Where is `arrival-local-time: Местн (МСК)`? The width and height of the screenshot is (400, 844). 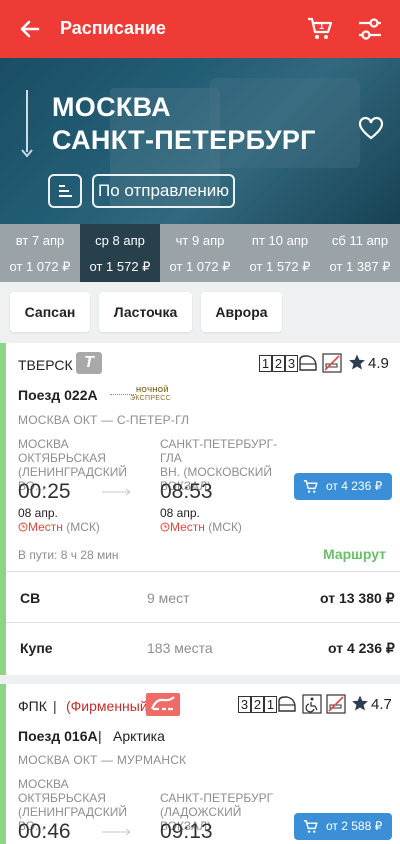 arrival-local-time: Местн (МСК) is located at coordinates (201, 527).